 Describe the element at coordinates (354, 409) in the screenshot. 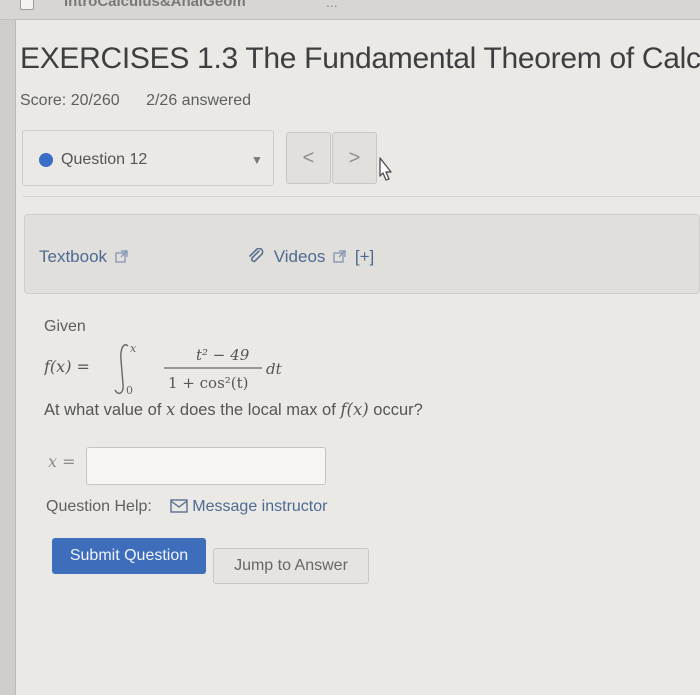

I see `question-function: f(x)` at that location.